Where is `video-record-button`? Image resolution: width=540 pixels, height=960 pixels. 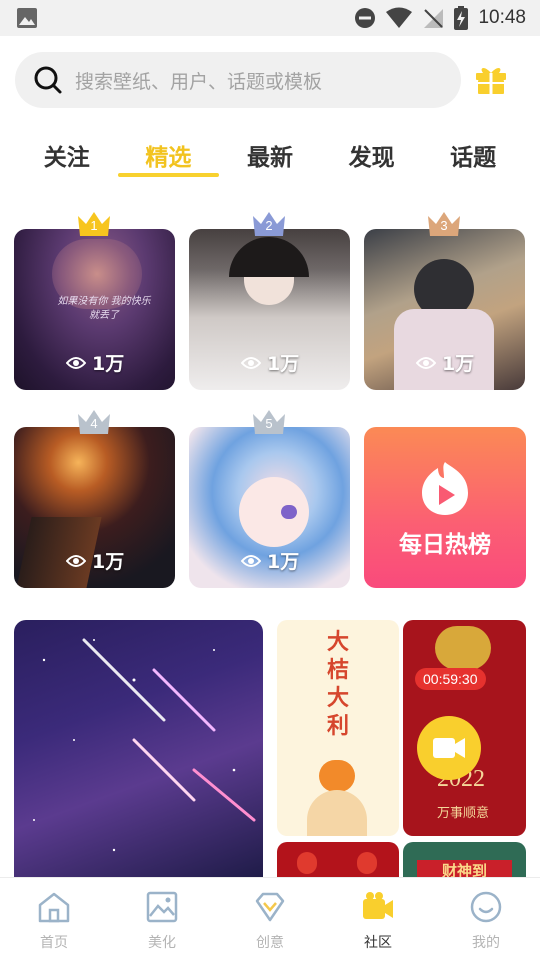
video-record-button is located at coordinates (449, 748).